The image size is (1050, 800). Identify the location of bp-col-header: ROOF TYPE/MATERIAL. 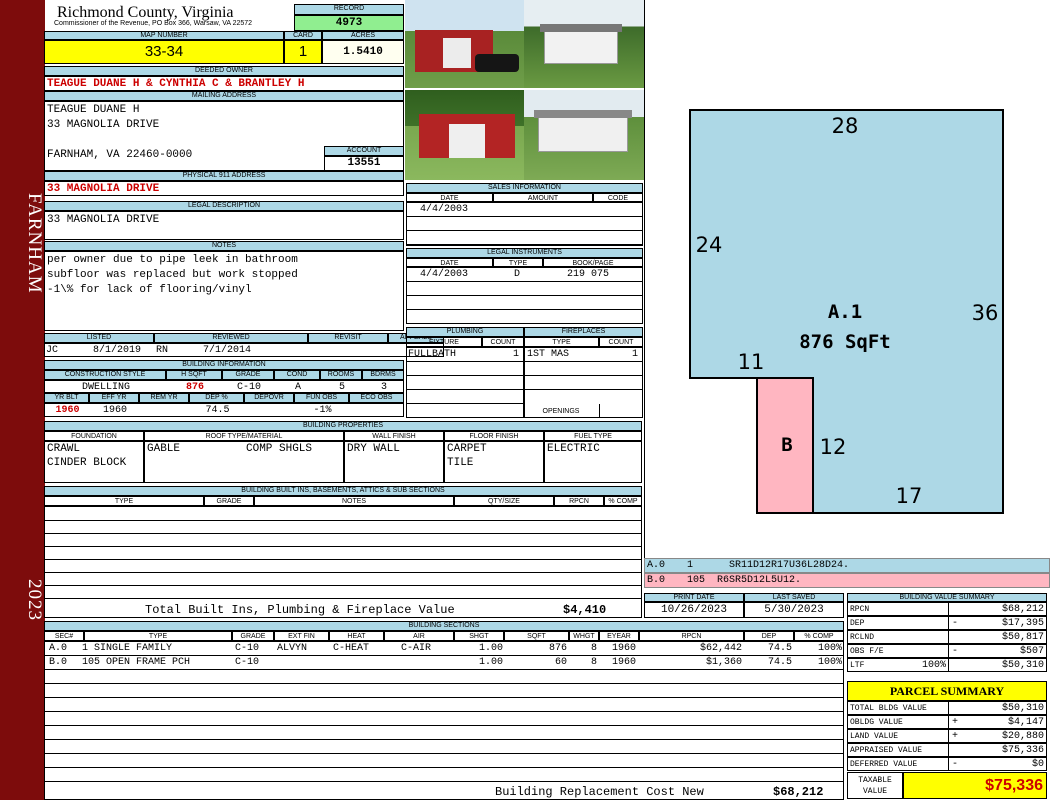
(244, 436).